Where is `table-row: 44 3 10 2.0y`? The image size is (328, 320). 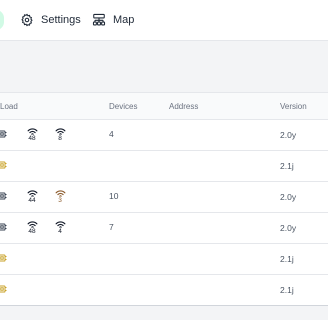 table-row: 44 3 10 2.0y is located at coordinates (164, 197).